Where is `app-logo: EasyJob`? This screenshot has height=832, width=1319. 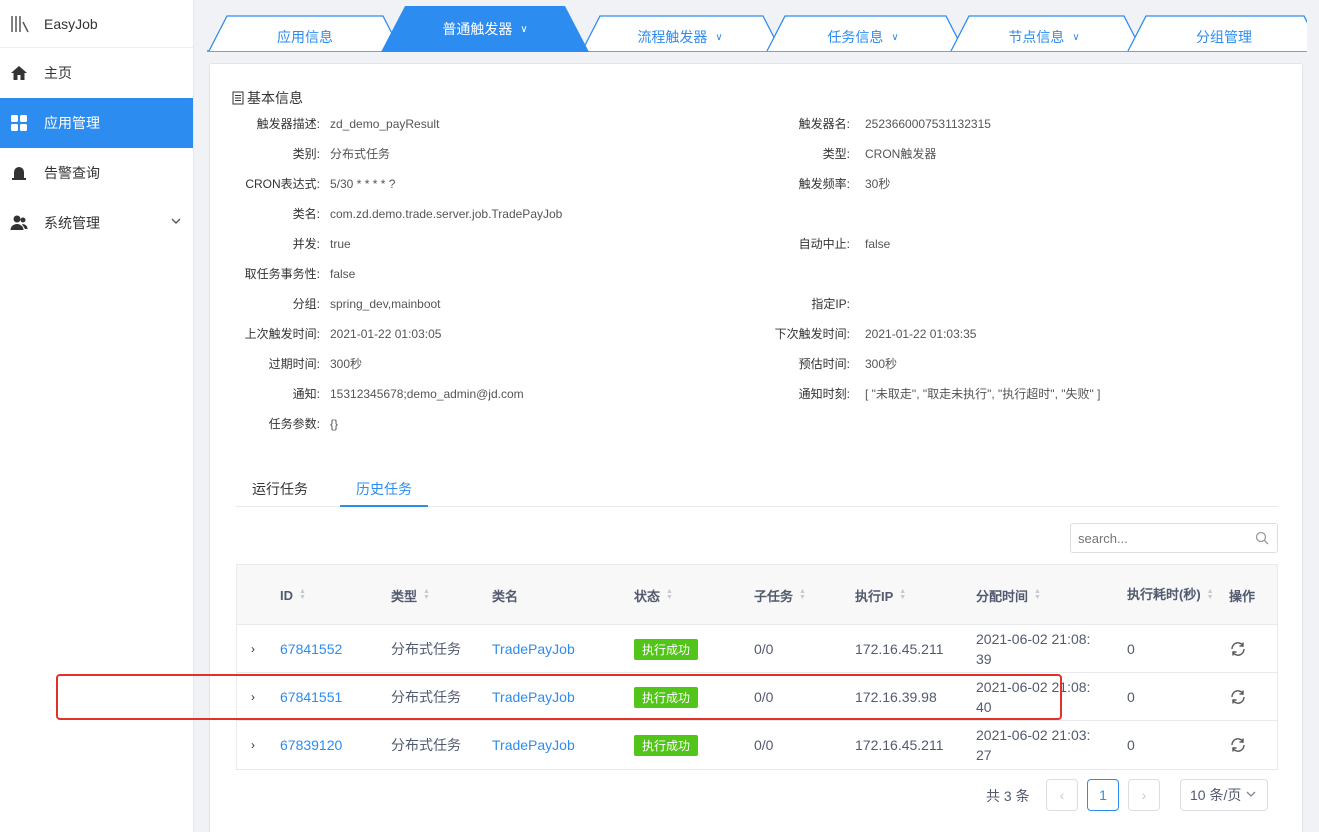 app-logo: EasyJob is located at coordinates (96, 24).